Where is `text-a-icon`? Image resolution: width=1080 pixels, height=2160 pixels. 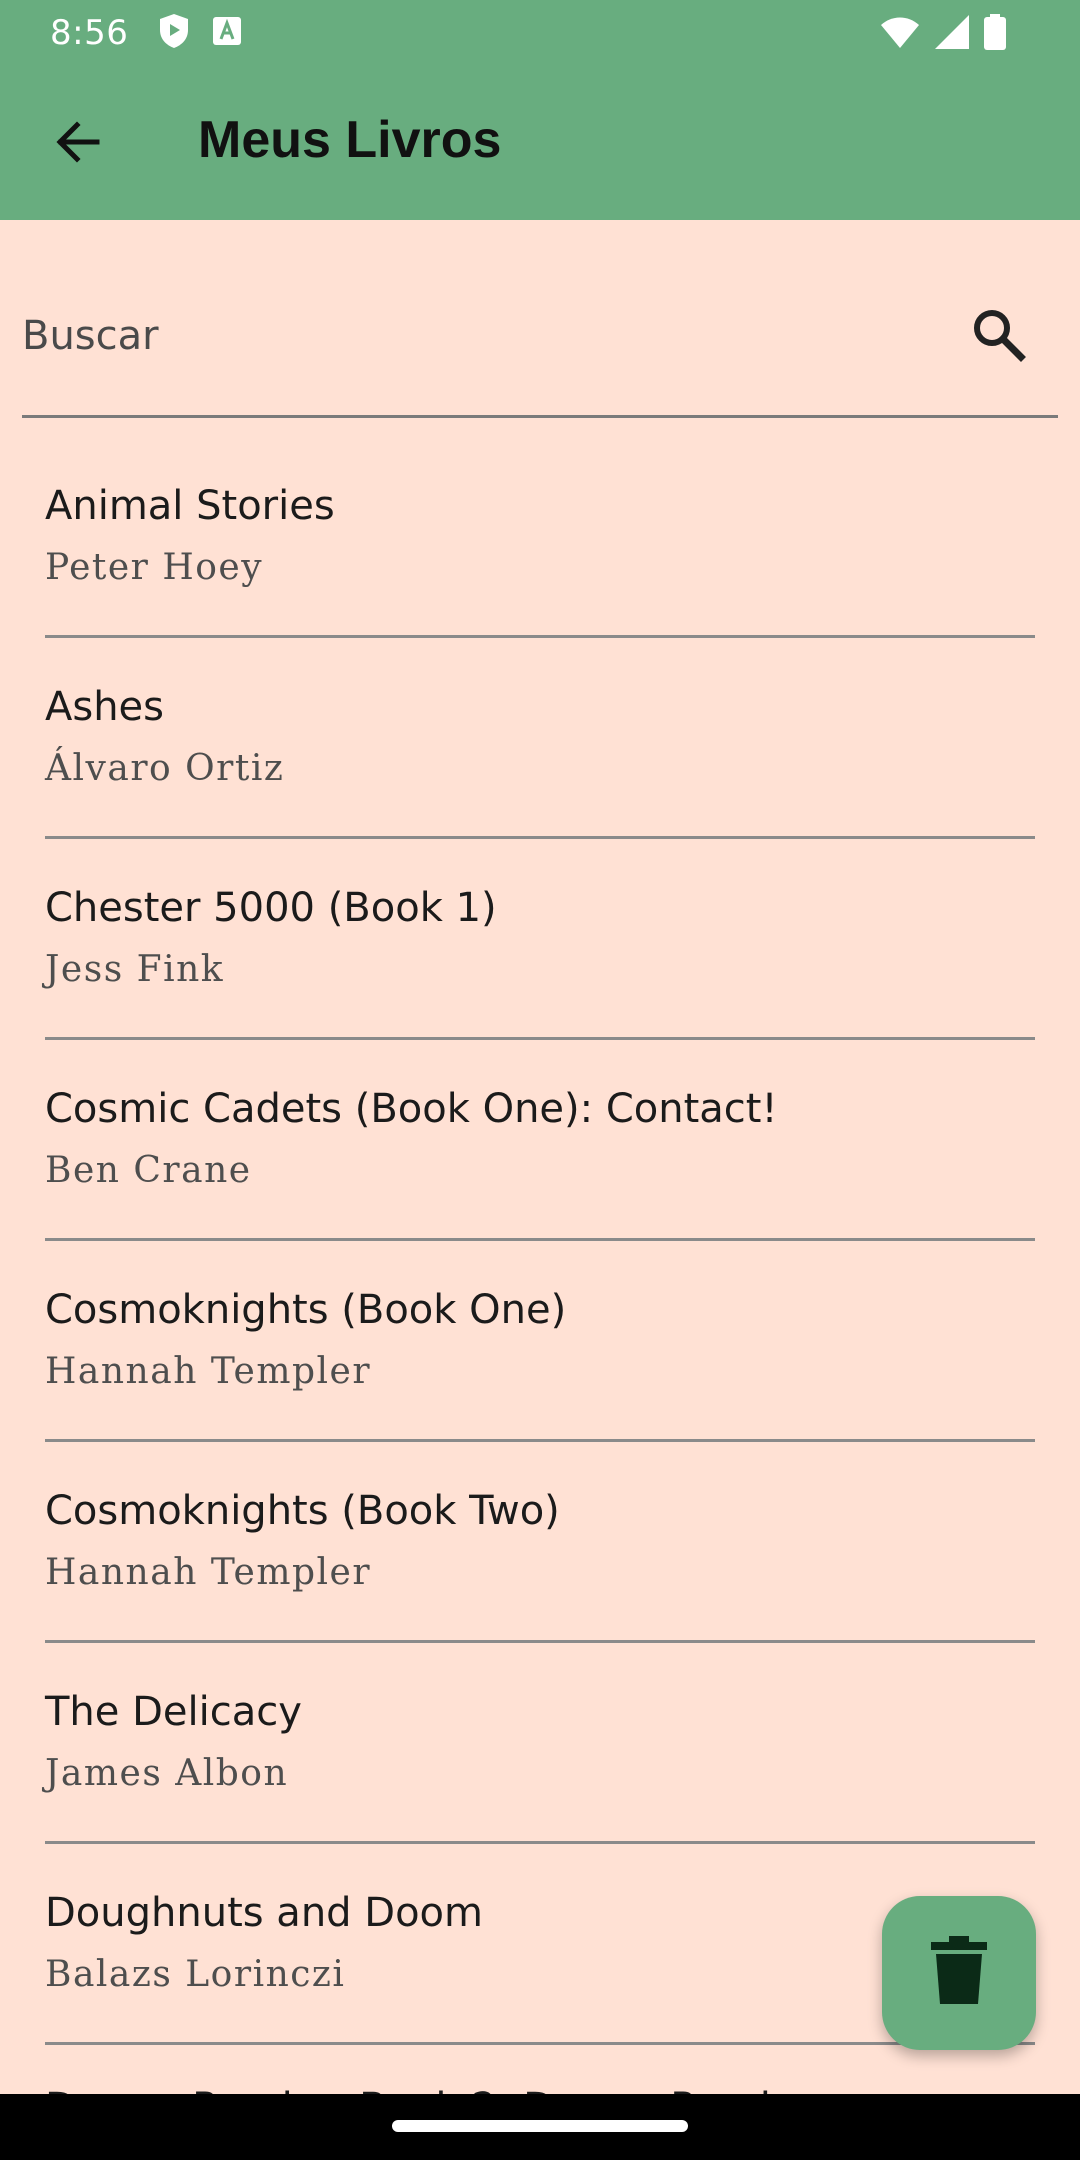 text-a-icon is located at coordinates (227, 33).